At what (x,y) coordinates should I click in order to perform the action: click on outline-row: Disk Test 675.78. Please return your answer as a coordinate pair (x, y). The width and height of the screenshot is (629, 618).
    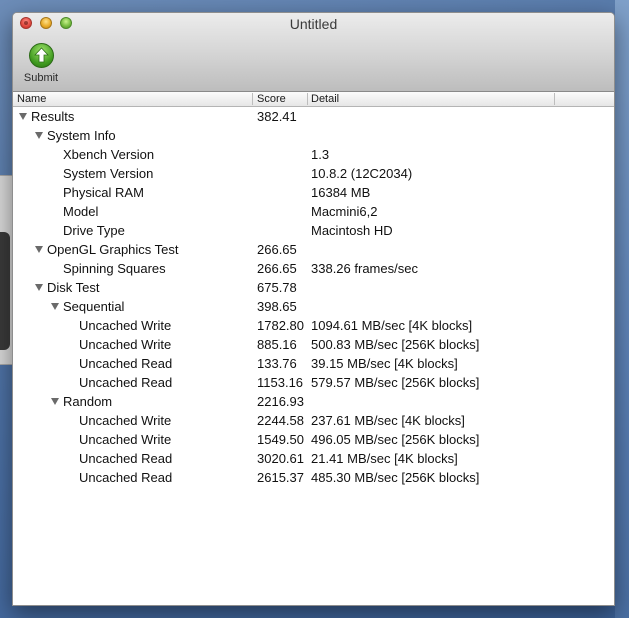
    Looking at the image, I should click on (313, 287).